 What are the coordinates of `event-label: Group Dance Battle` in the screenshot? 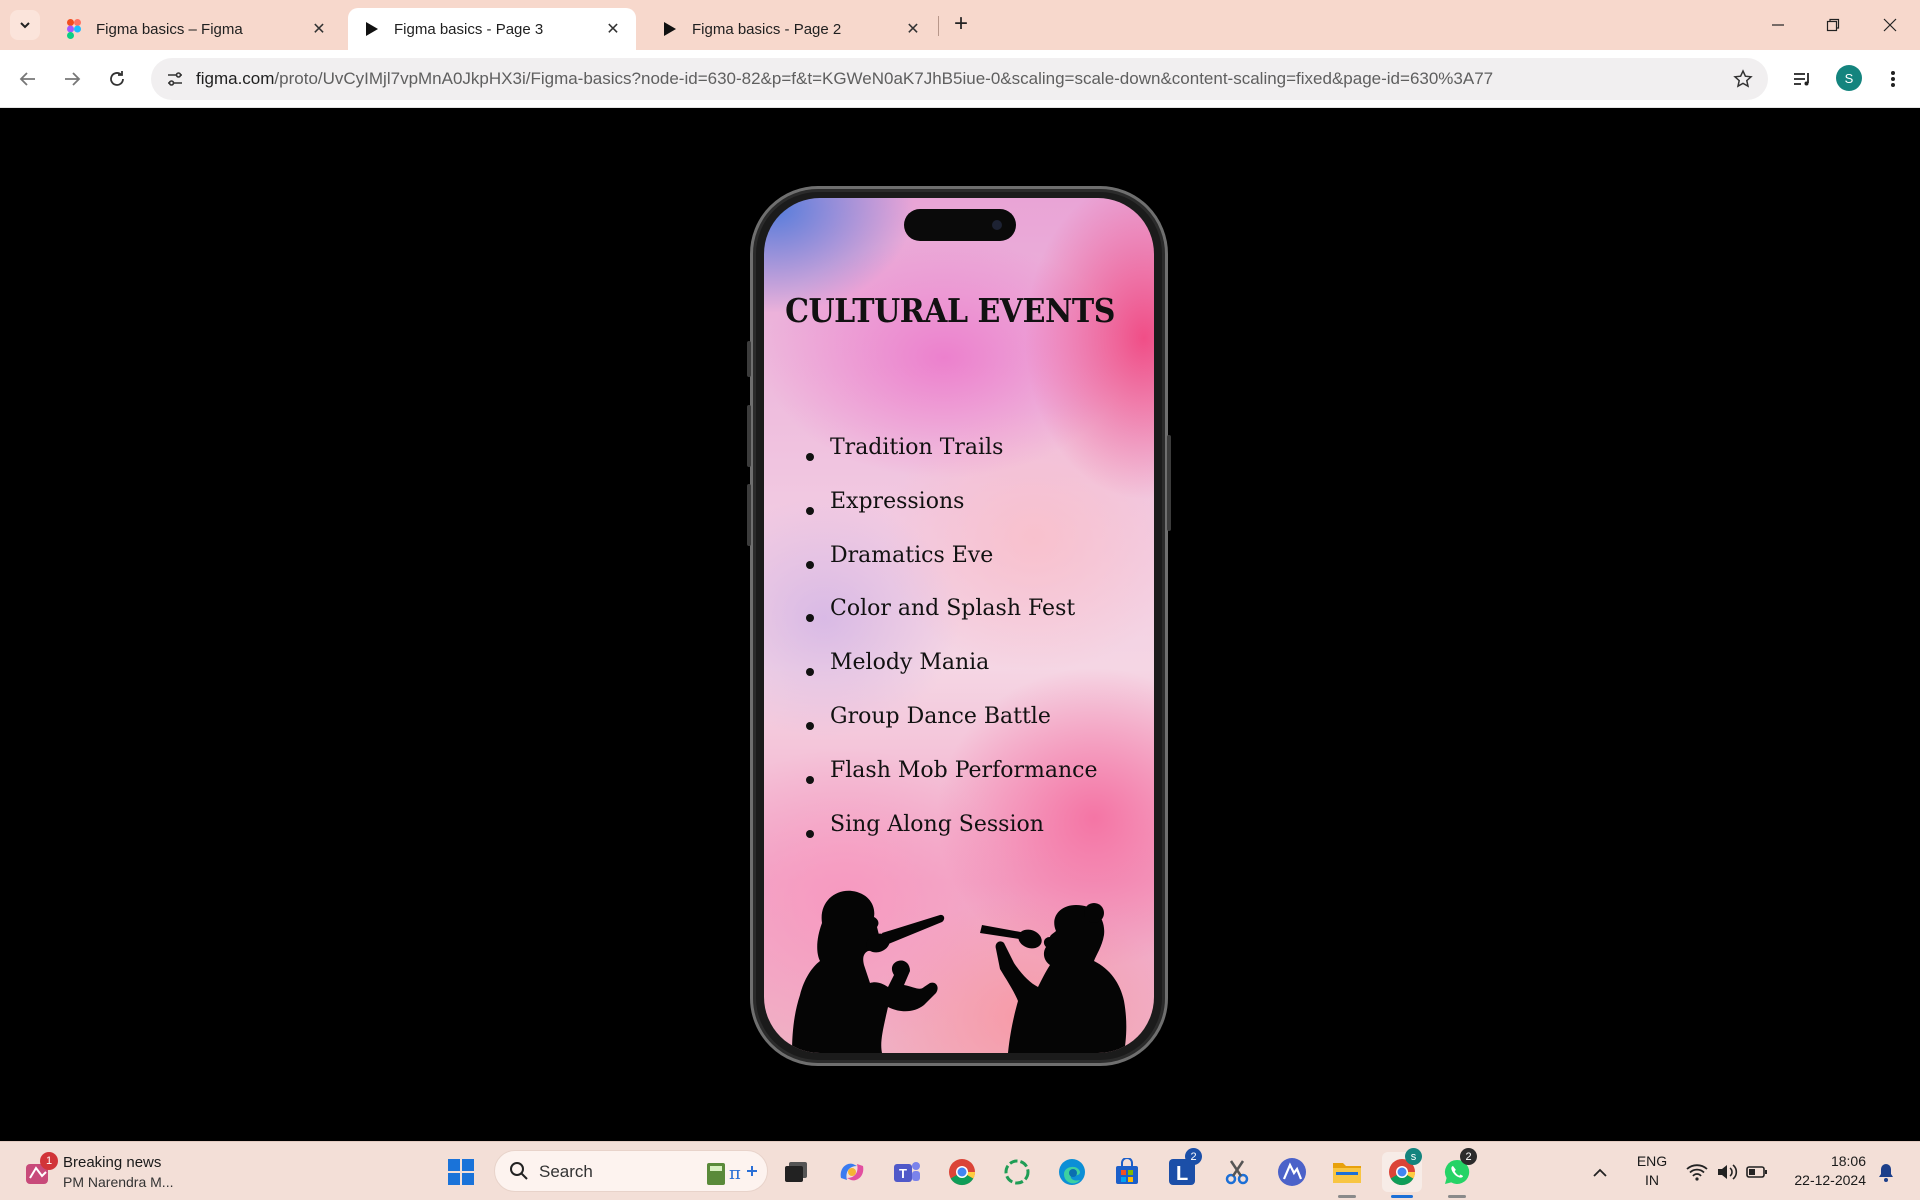 It's located at (940, 716).